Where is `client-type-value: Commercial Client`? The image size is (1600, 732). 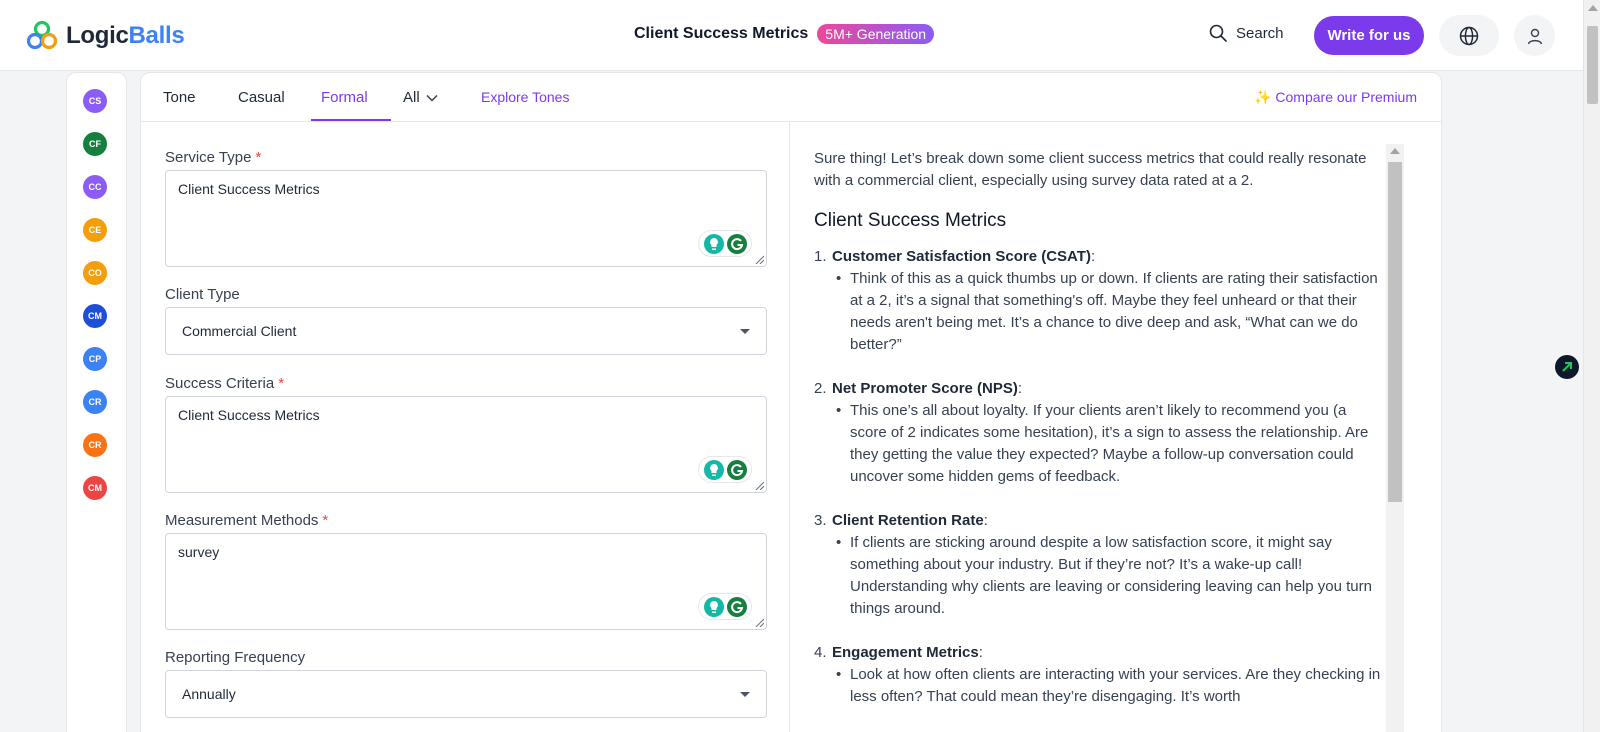
client-type-value: Commercial Client is located at coordinates (239, 331).